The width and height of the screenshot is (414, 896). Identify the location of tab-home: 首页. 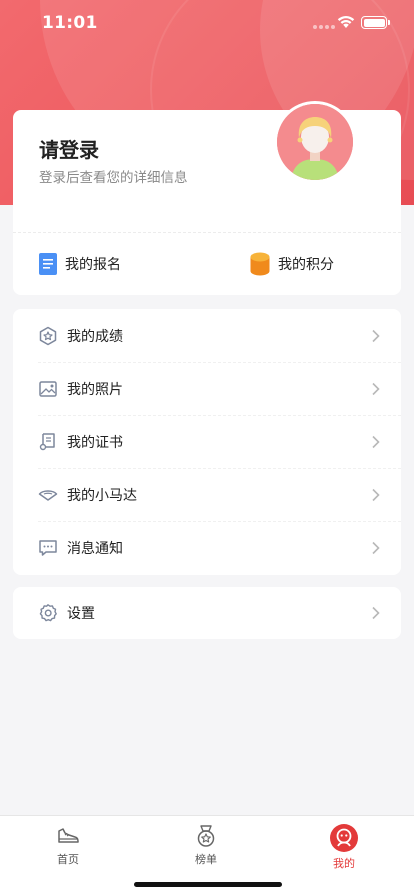
(68, 845).